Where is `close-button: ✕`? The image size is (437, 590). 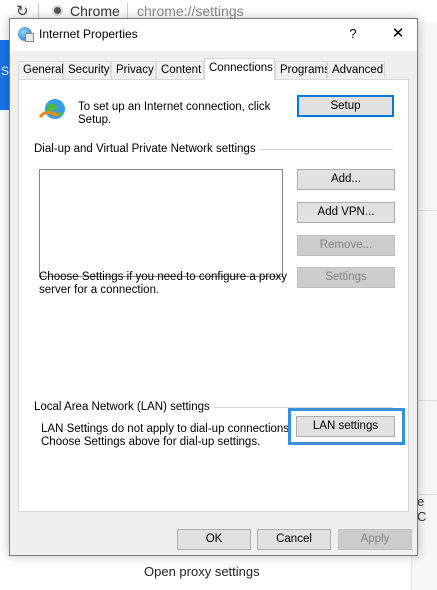
close-button: ✕ is located at coordinates (398, 34).